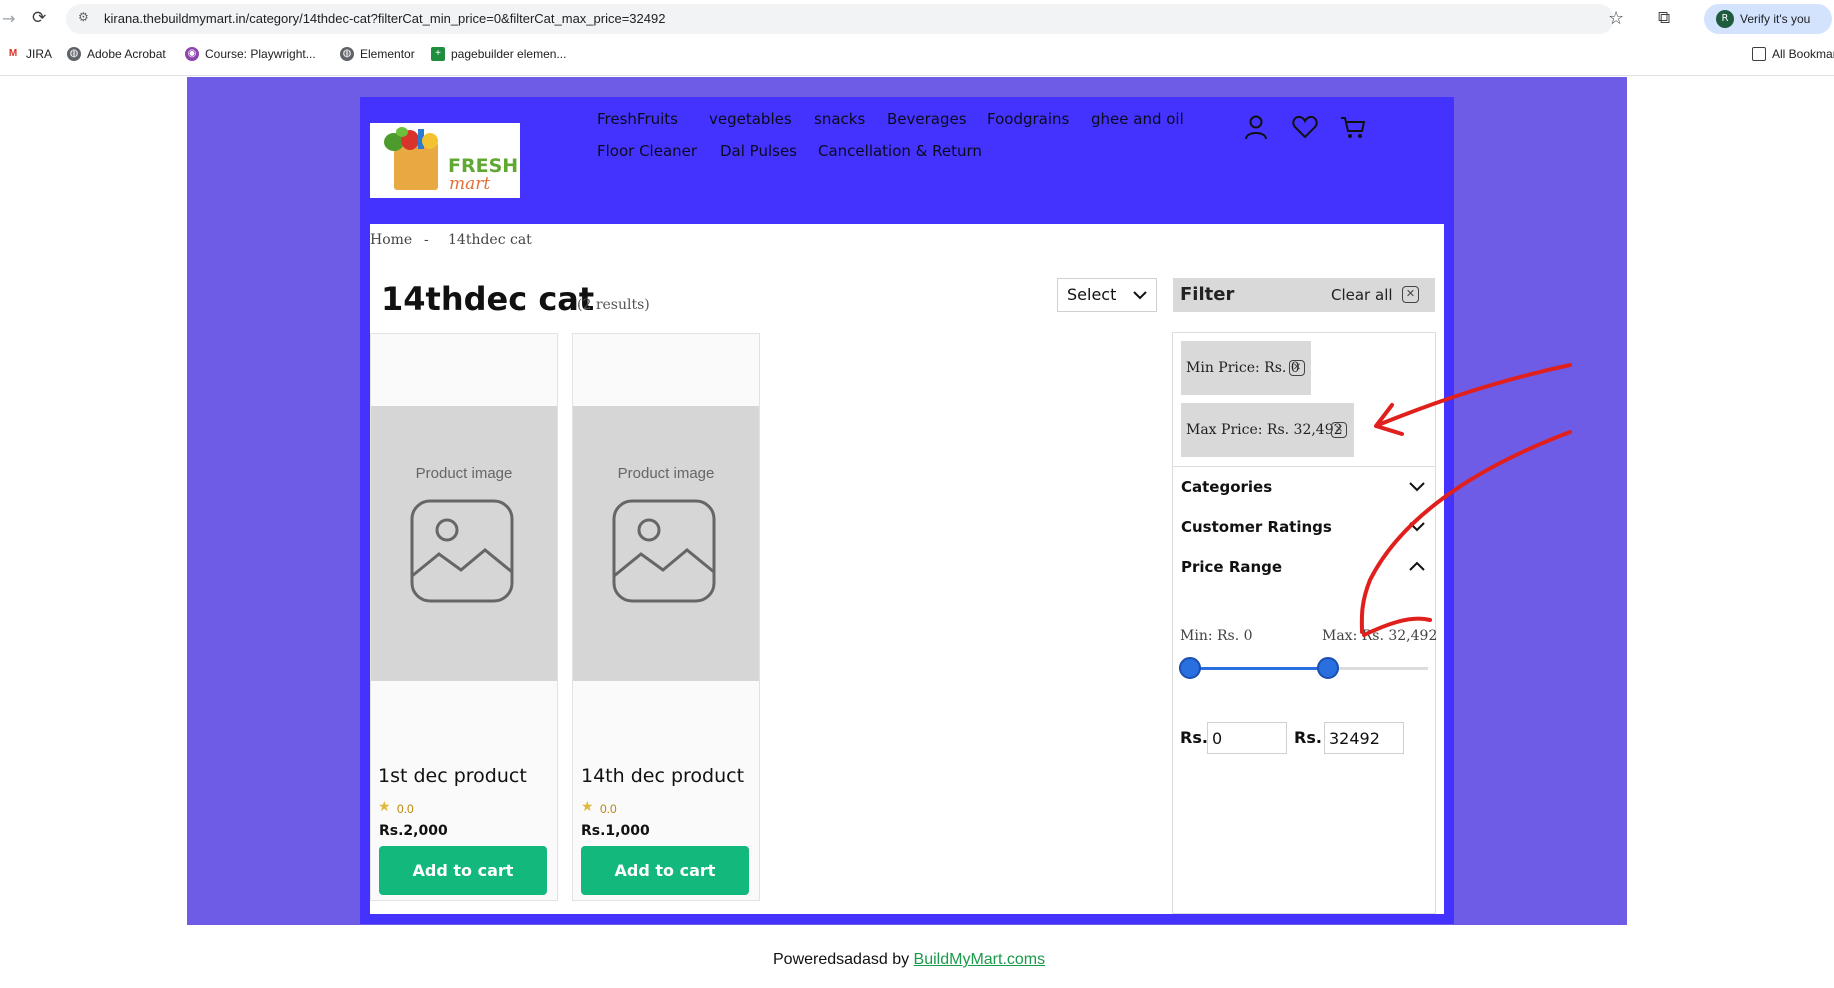 This screenshot has height=988, width=1834. Describe the element at coordinates (387, 54) in the screenshot. I see `bookmark-label: Elementor` at that location.